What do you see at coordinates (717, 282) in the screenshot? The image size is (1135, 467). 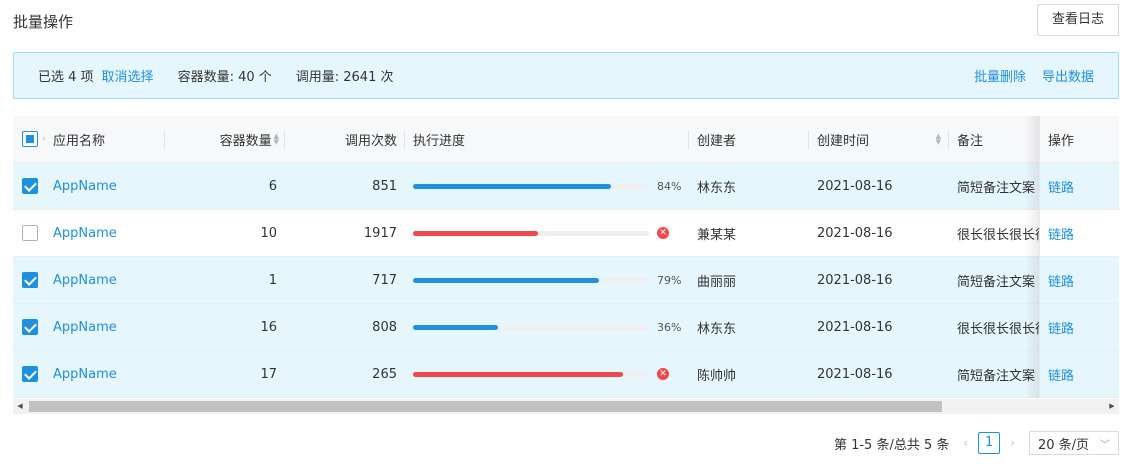 I see `creator-cell: 曲丽丽` at bounding box center [717, 282].